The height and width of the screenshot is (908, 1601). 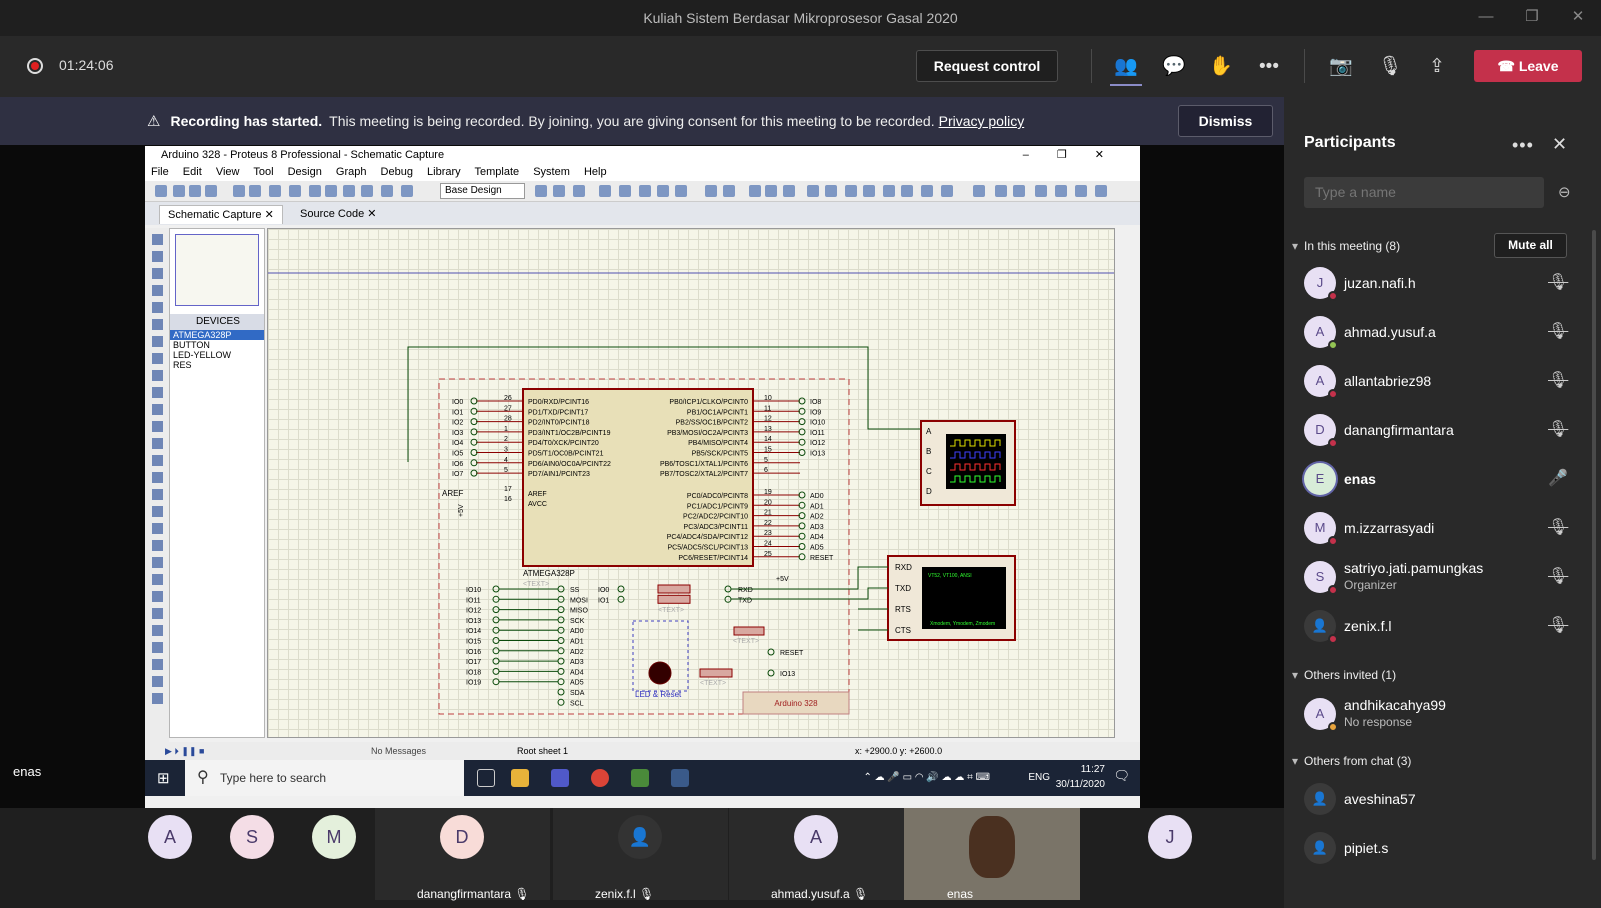 What do you see at coordinates (560, 778) in the screenshot?
I see `teams-icon` at bounding box center [560, 778].